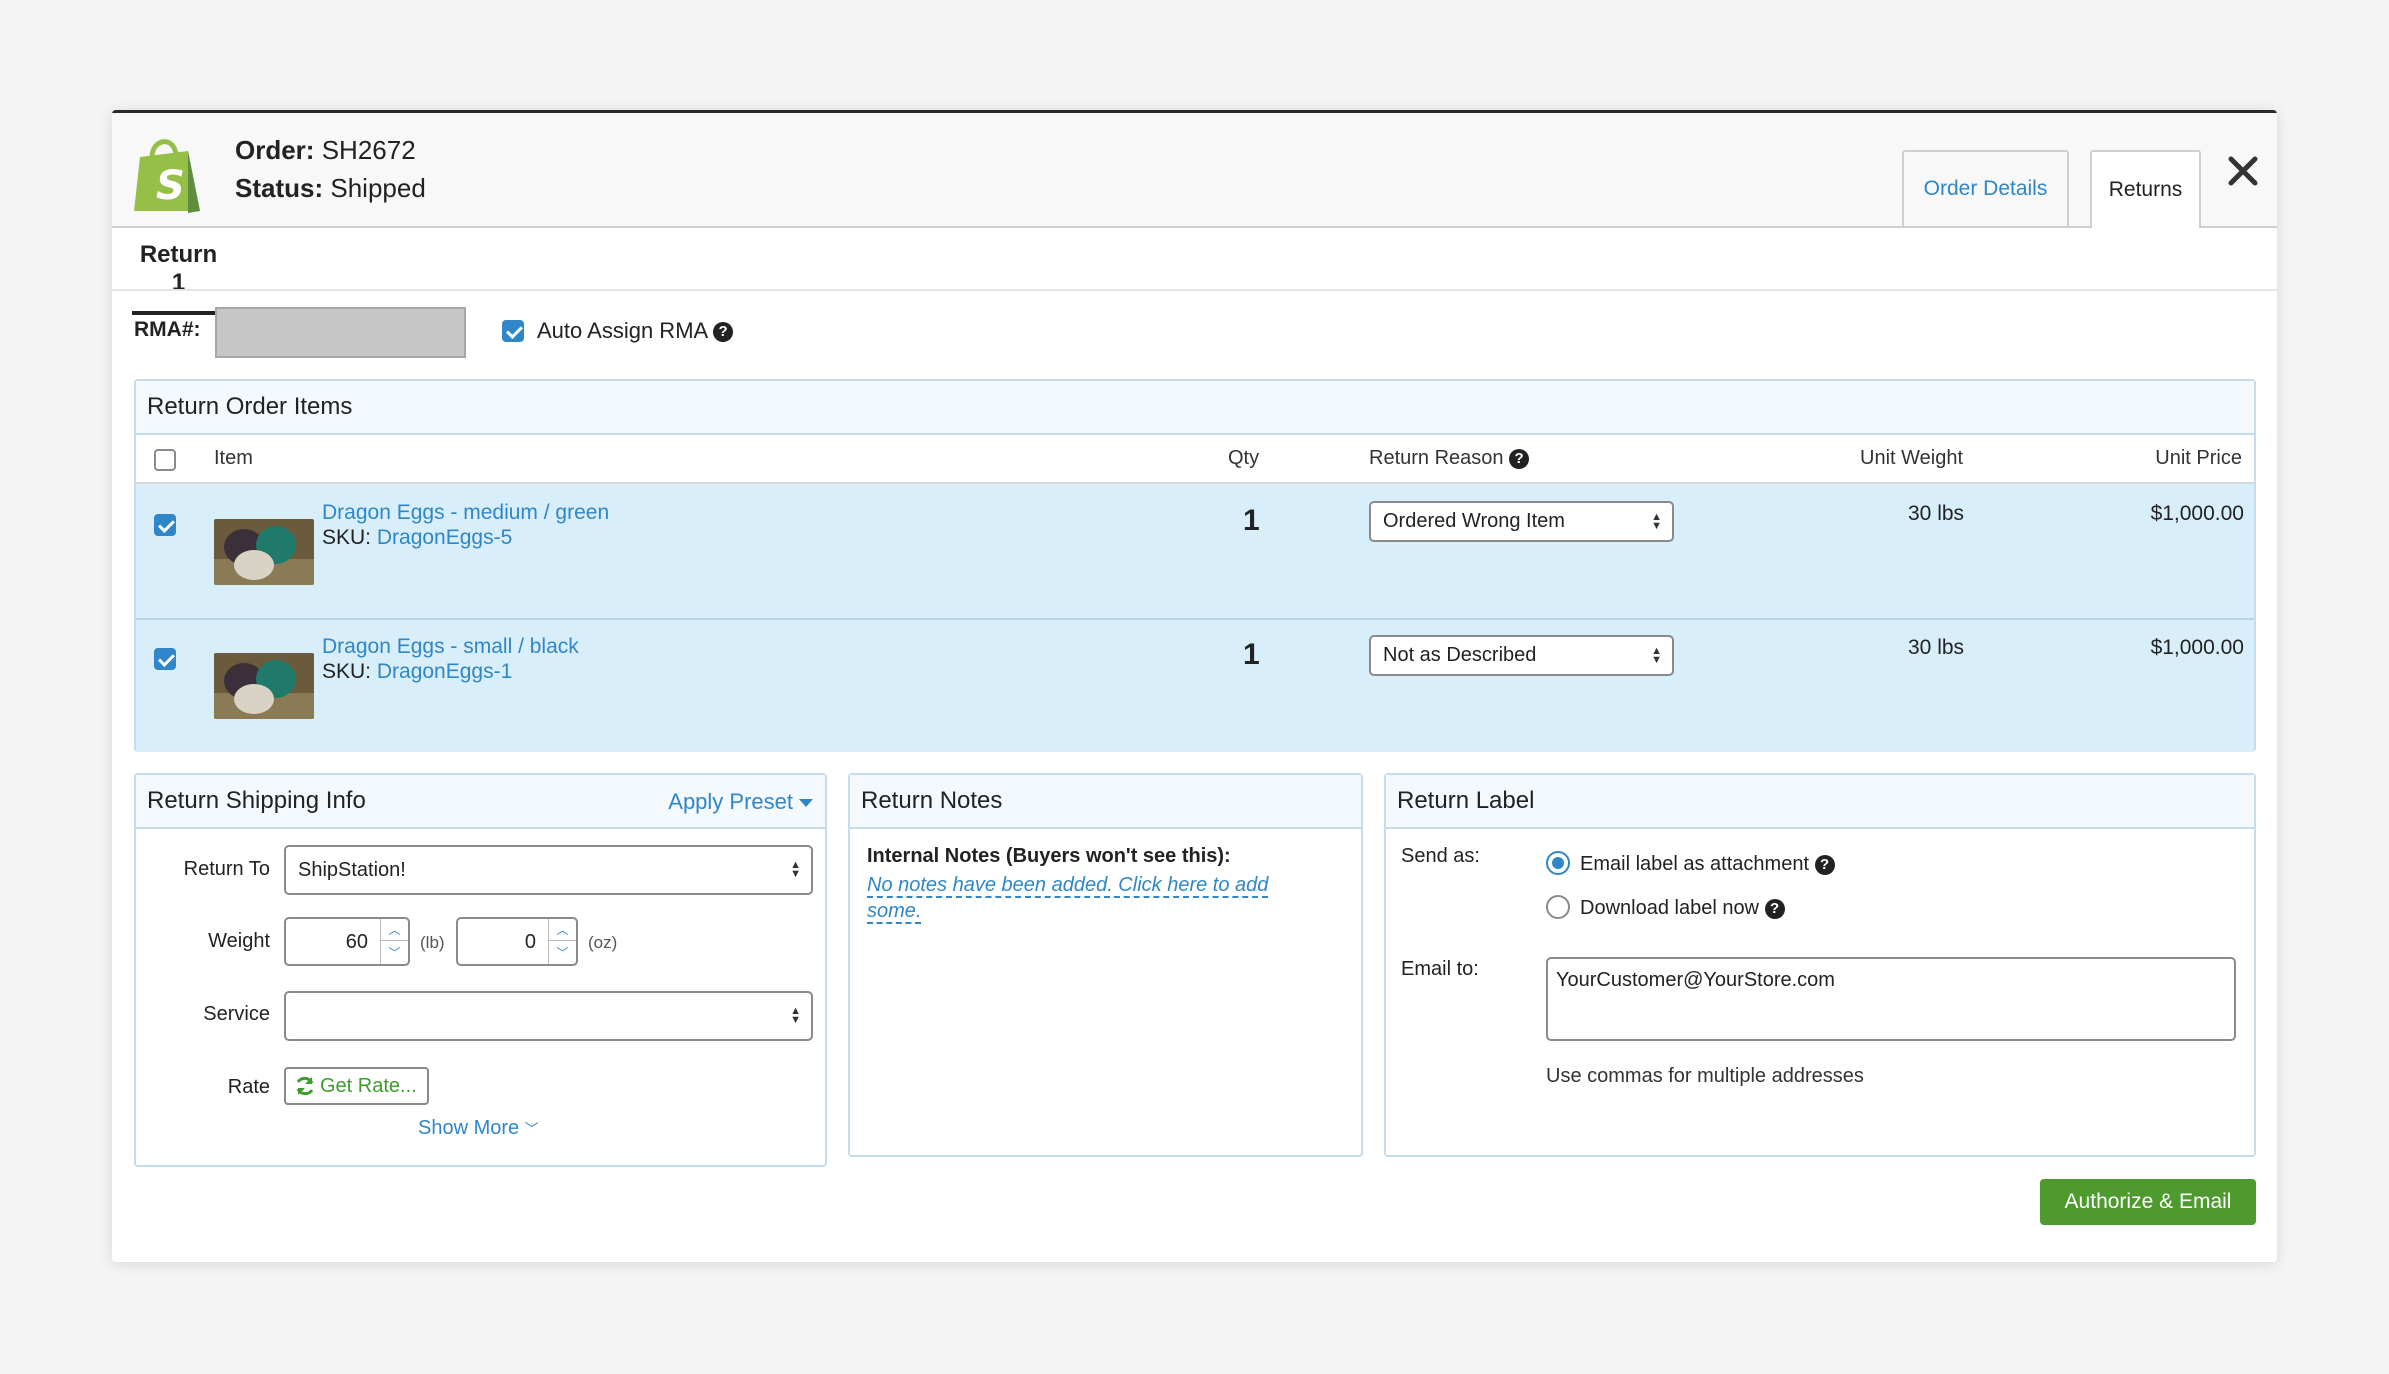 The width and height of the screenshot is (2389, 1374). Describe the element at coordinates (480, 802) in the screenshot. I see `panel-title: Return Shipping Info Apply Preset` at that location.